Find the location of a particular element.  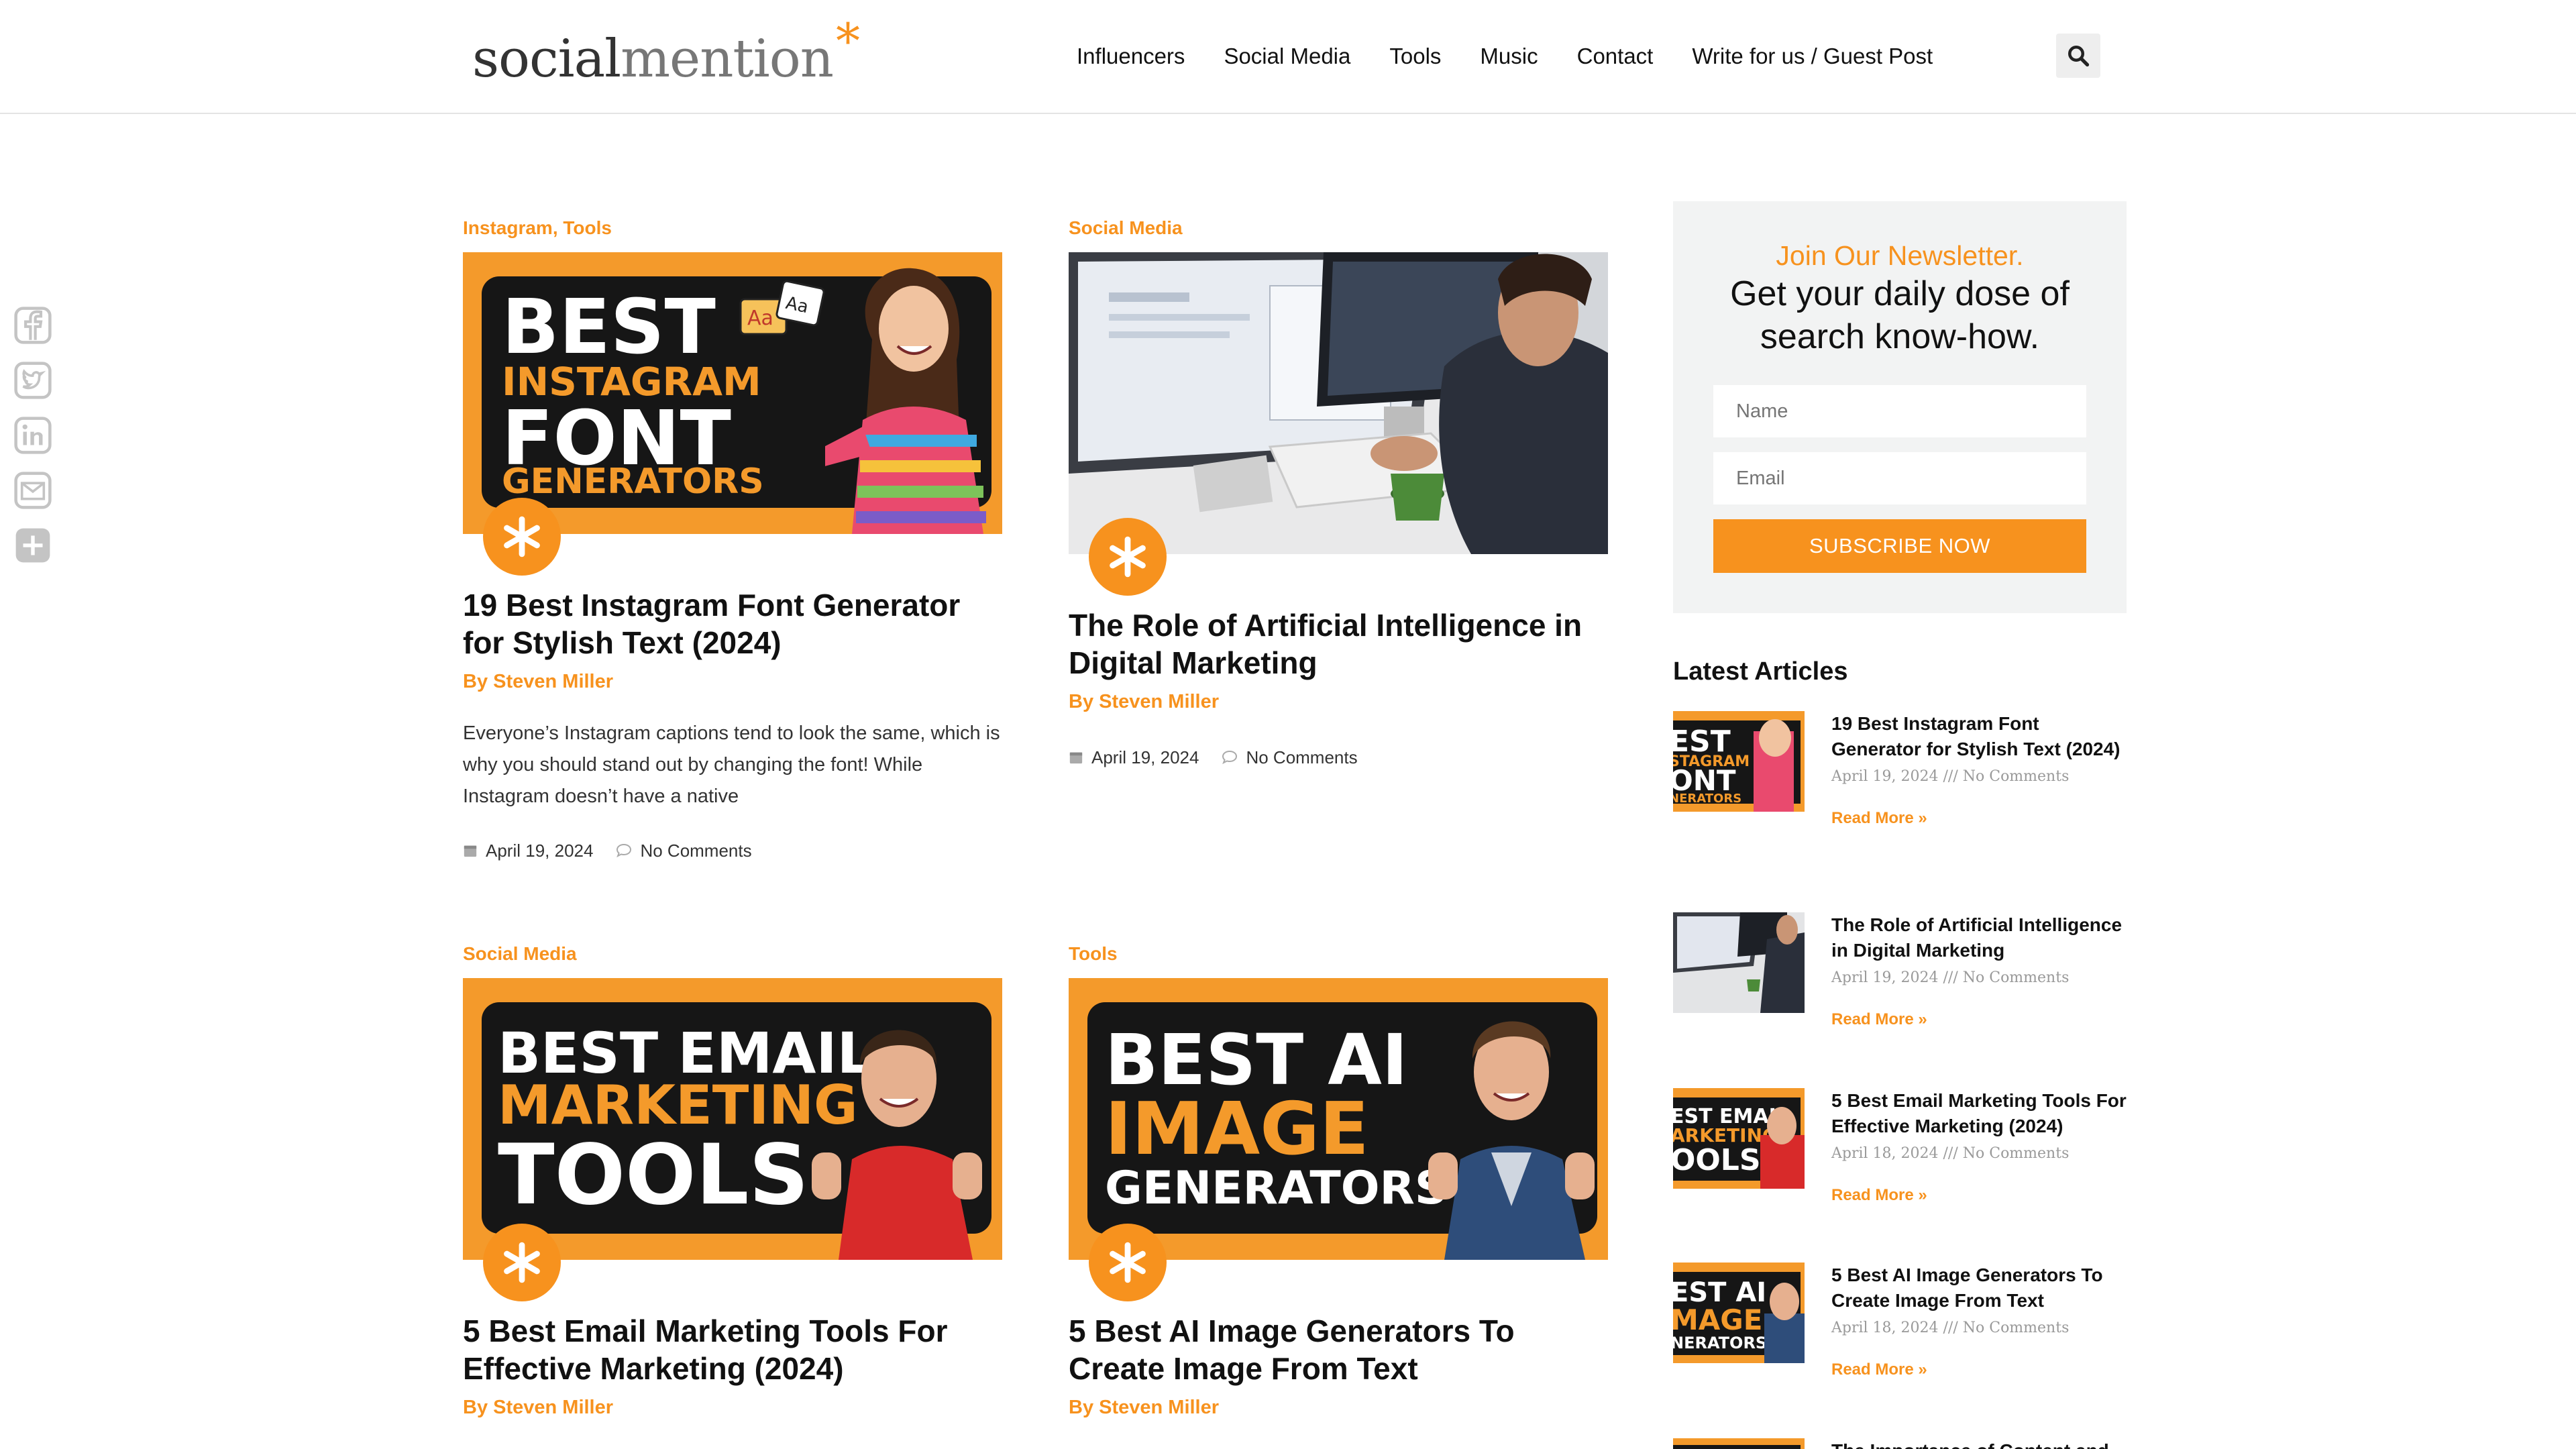

nav-social-media: Social Media is located at coordinates (1287, 56).